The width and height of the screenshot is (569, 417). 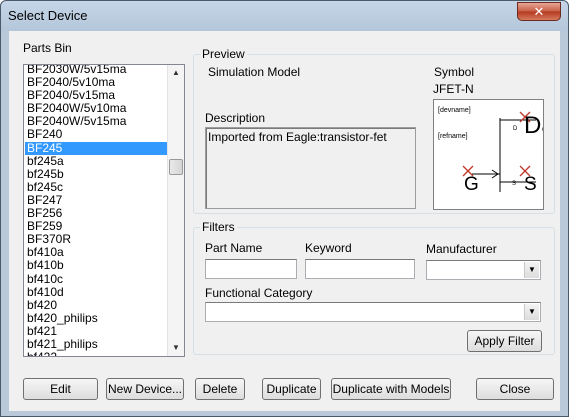 What do you see at coordinates (176, 73) in the screenshot?
I see `scroll-up-arrow-icon: ▲` at bounding box center [176, 73].